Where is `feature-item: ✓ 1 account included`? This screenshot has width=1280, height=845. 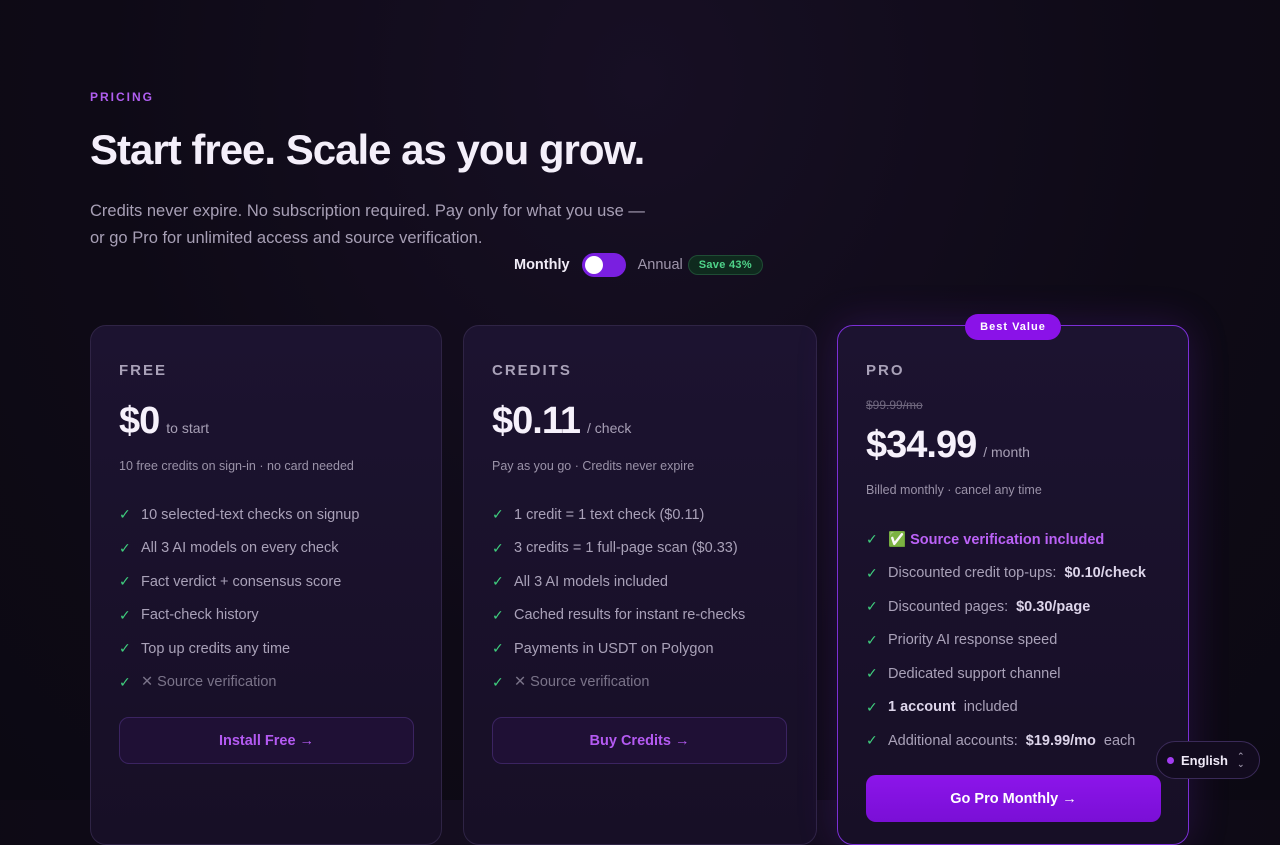 feature-item: ✓ 1 account included is located at coordinates (942, 707).